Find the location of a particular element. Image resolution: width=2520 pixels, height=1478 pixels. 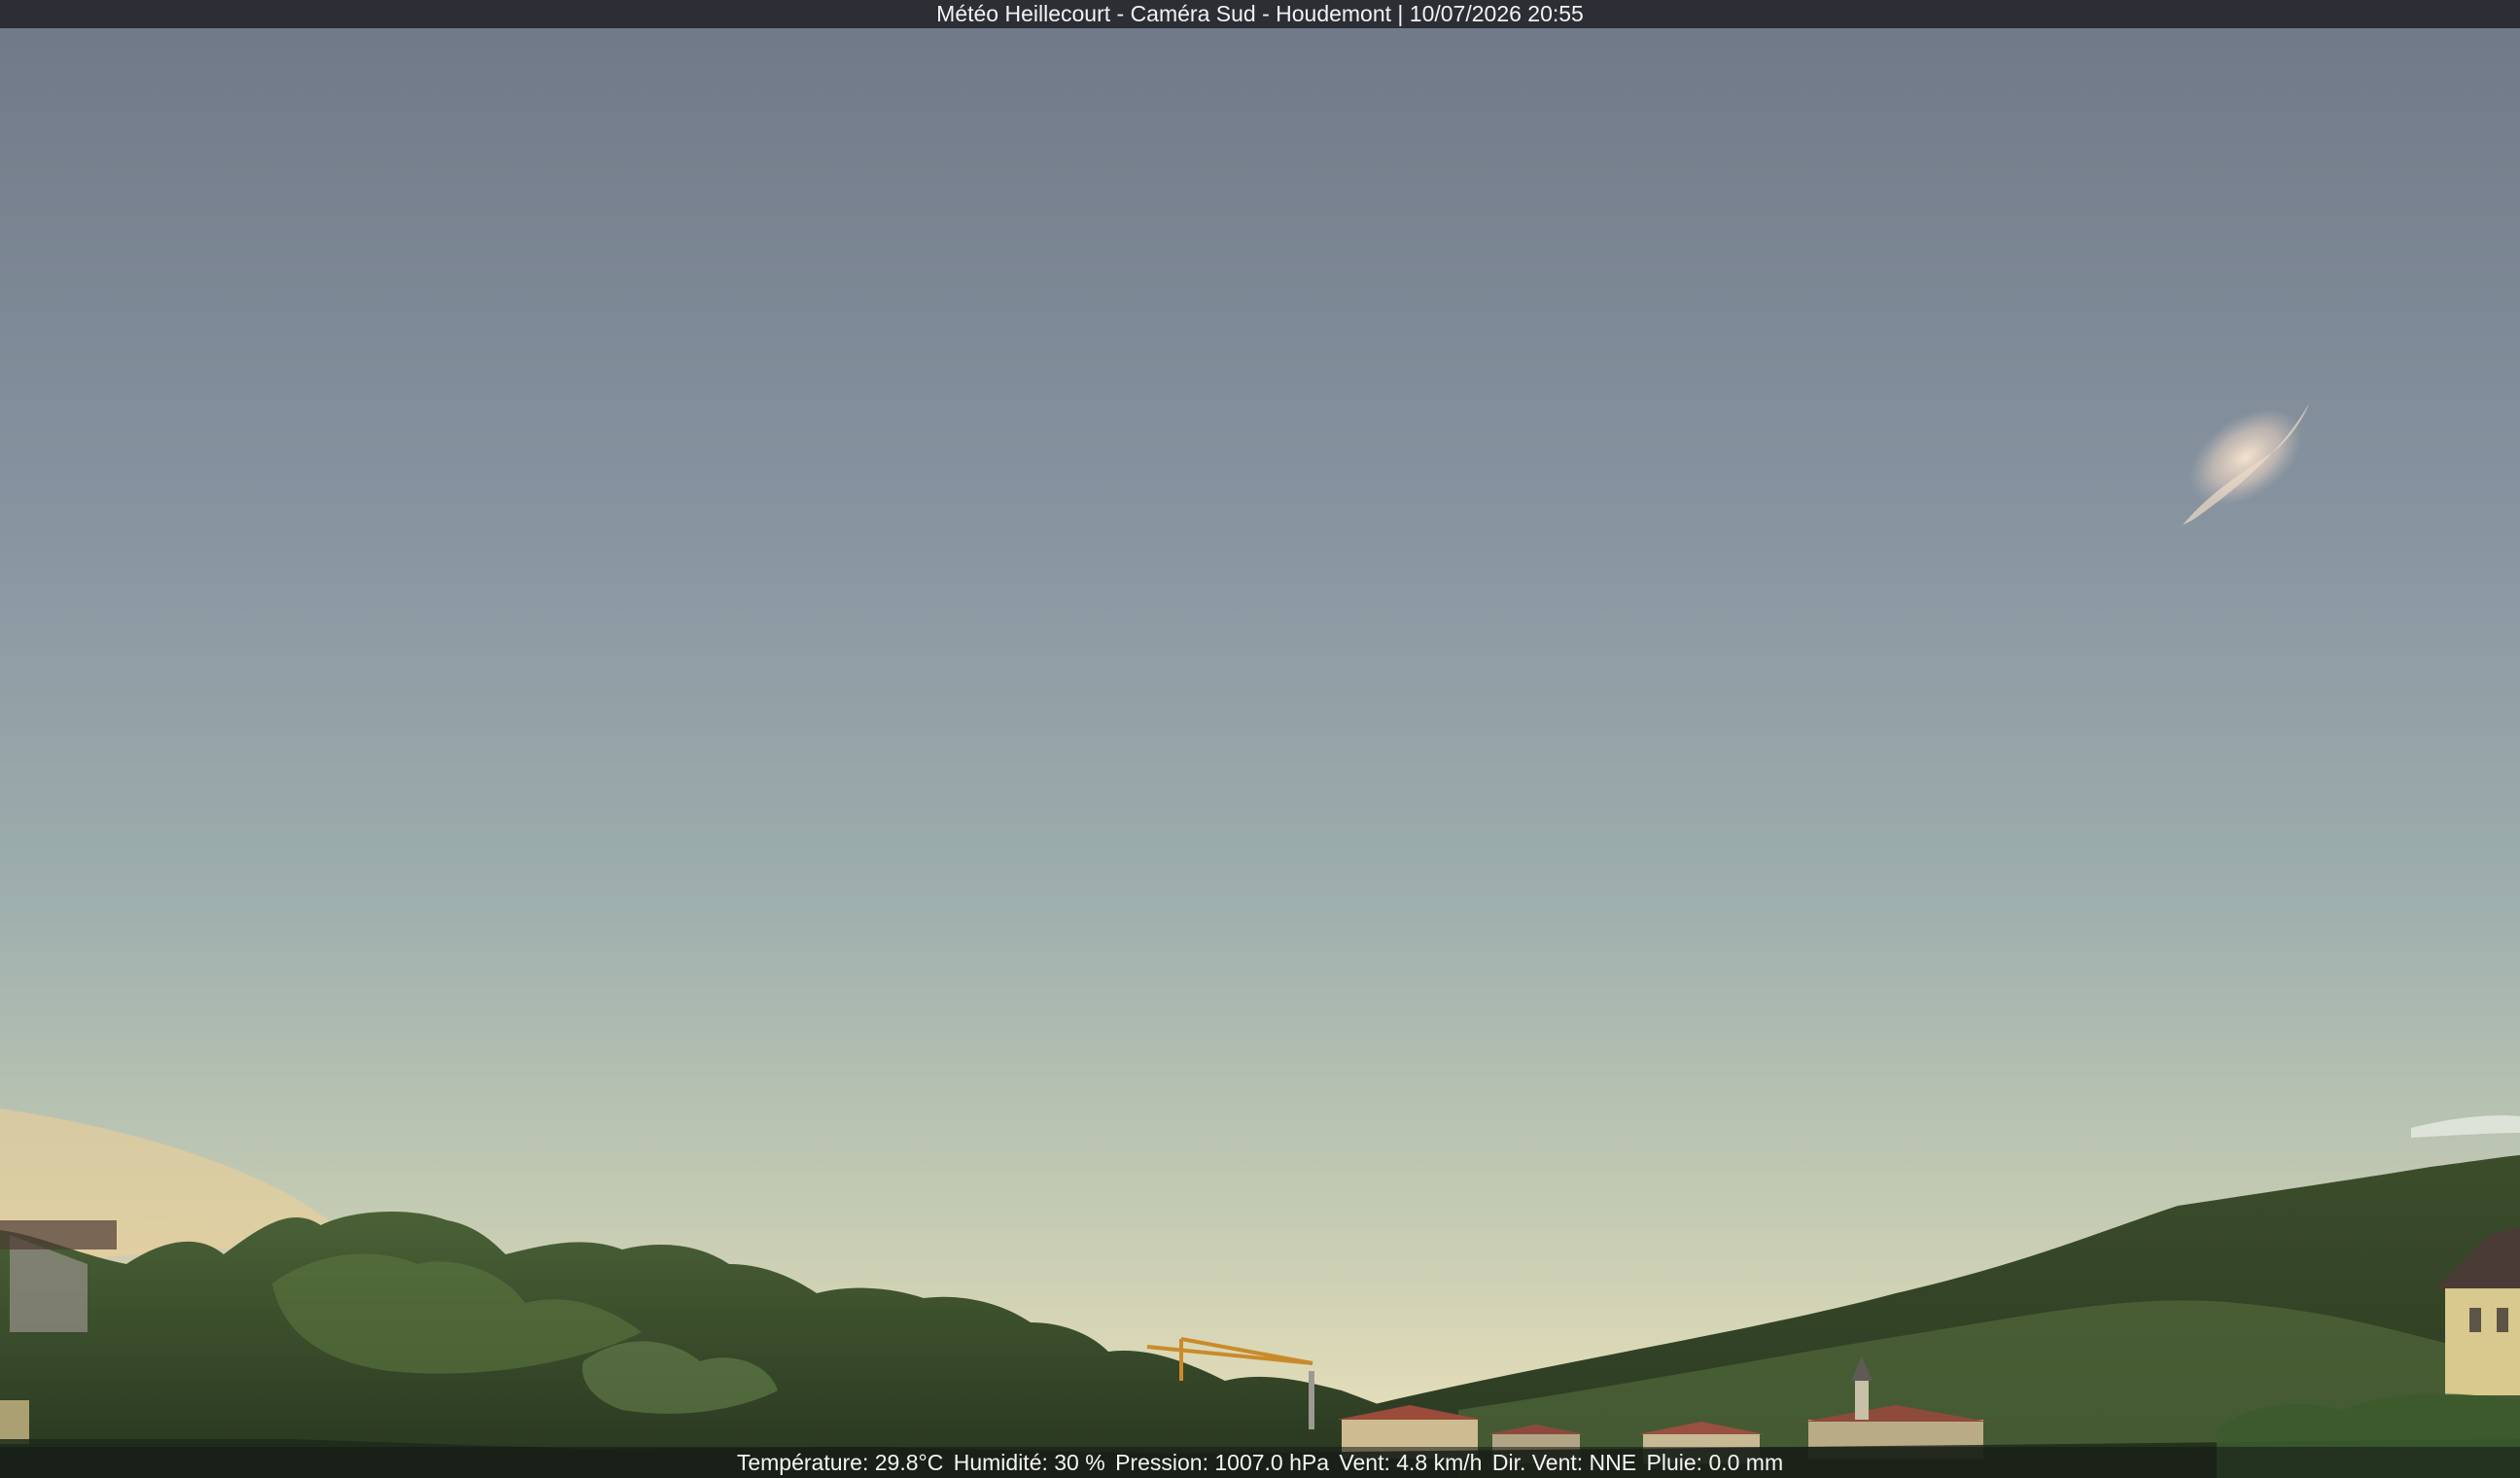

temperature-reading: Température: 29.8°C is located at coordinates (840, 1462).